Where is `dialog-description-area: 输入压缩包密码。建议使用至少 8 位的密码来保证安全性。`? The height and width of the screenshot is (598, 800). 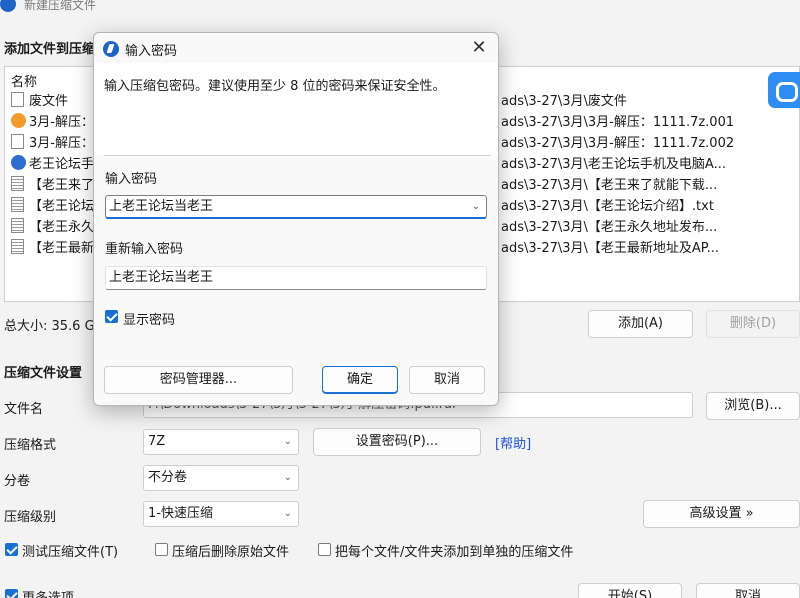 dialog-description-area: 输入压缩包密码。建议使用至少 8 位的密码来保证安全性。 is located at coordinates (296, 109).